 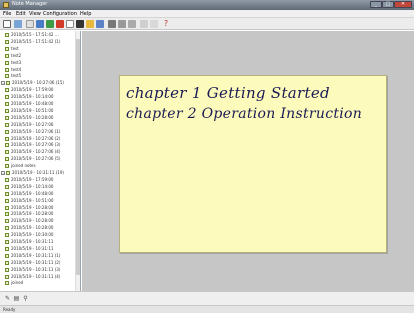 What do you see at coordinates (122, 24) in the screenshot?
I see `list-icon` at bounding box center [122, 24].